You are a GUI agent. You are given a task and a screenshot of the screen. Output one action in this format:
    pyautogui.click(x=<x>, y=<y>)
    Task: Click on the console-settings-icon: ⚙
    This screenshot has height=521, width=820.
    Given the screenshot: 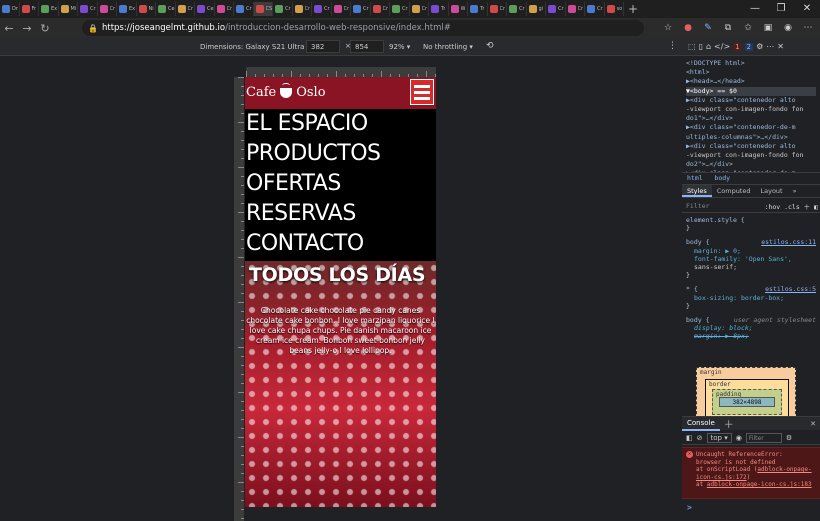 What is the action you would take?
    pyautogui.click(x=789, y=438)
    